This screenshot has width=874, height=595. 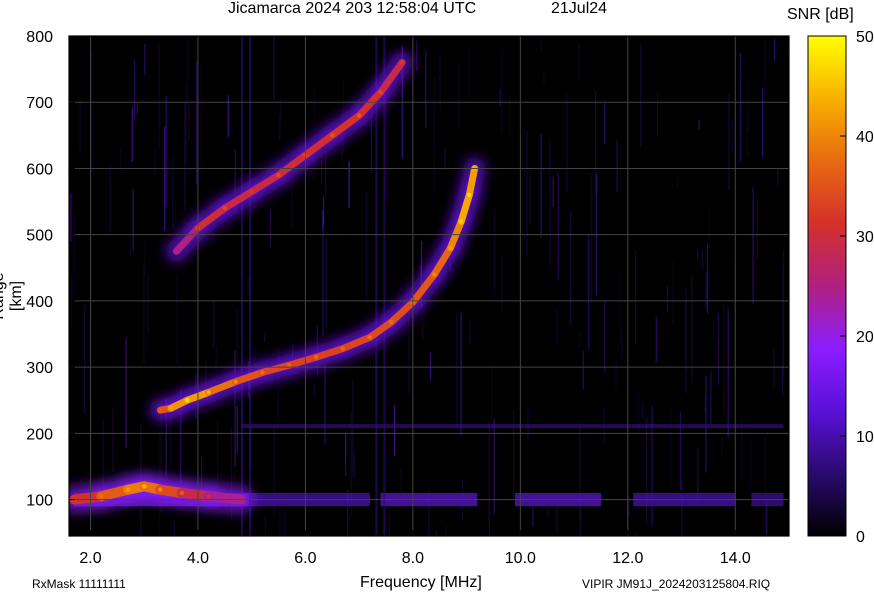 What do you see at coordinates (90, 558) in the screenshot?
I see `x-tick-label: 2.0` at bounding box center [90, 558].